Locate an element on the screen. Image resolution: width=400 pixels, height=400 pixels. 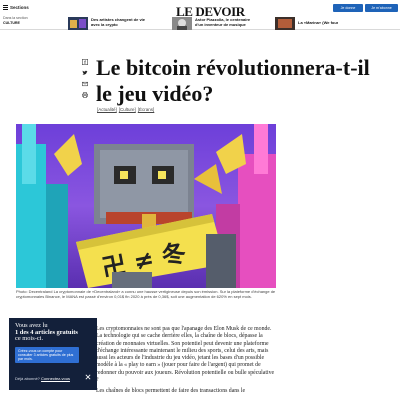
sections-menu-button: Sections is located at coordinates (19, 7).